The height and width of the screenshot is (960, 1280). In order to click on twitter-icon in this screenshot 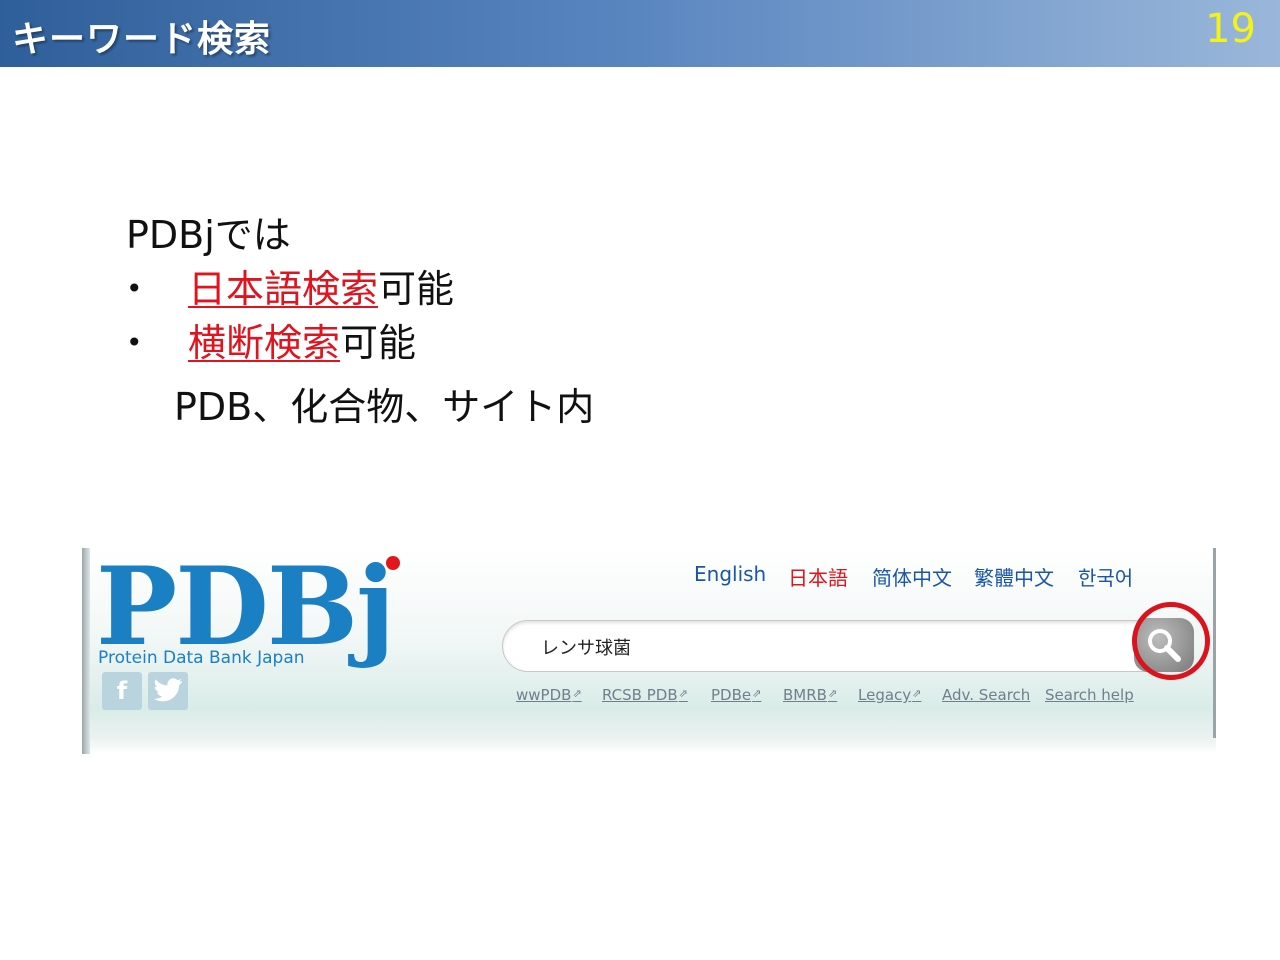, I will do `click(168, 691)`.